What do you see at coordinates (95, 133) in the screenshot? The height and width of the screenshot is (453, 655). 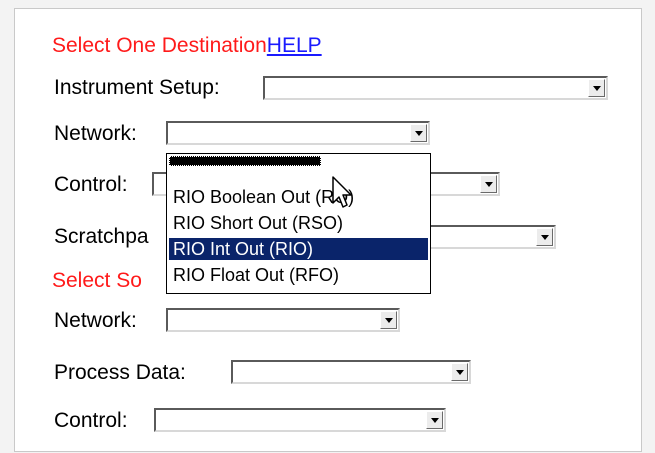 I see `destination-network-label: Network:` at bounding box center [95, 133].